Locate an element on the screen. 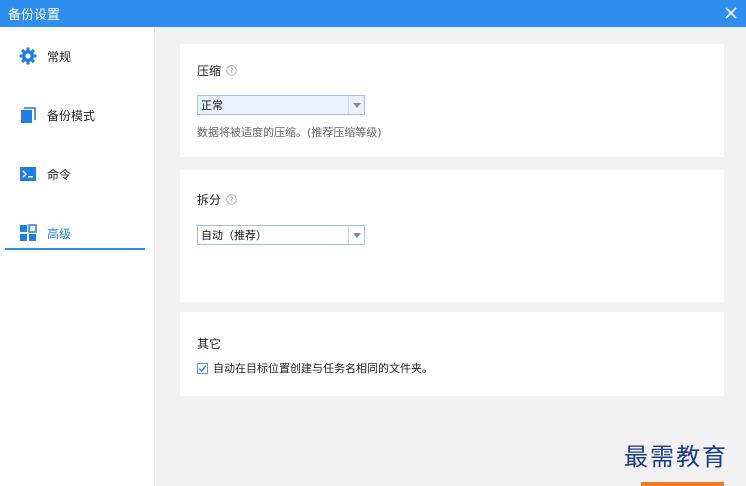 This screenshot has height=486, width=746. title-bar: 备份设置 is located at coordinates (373, 13).